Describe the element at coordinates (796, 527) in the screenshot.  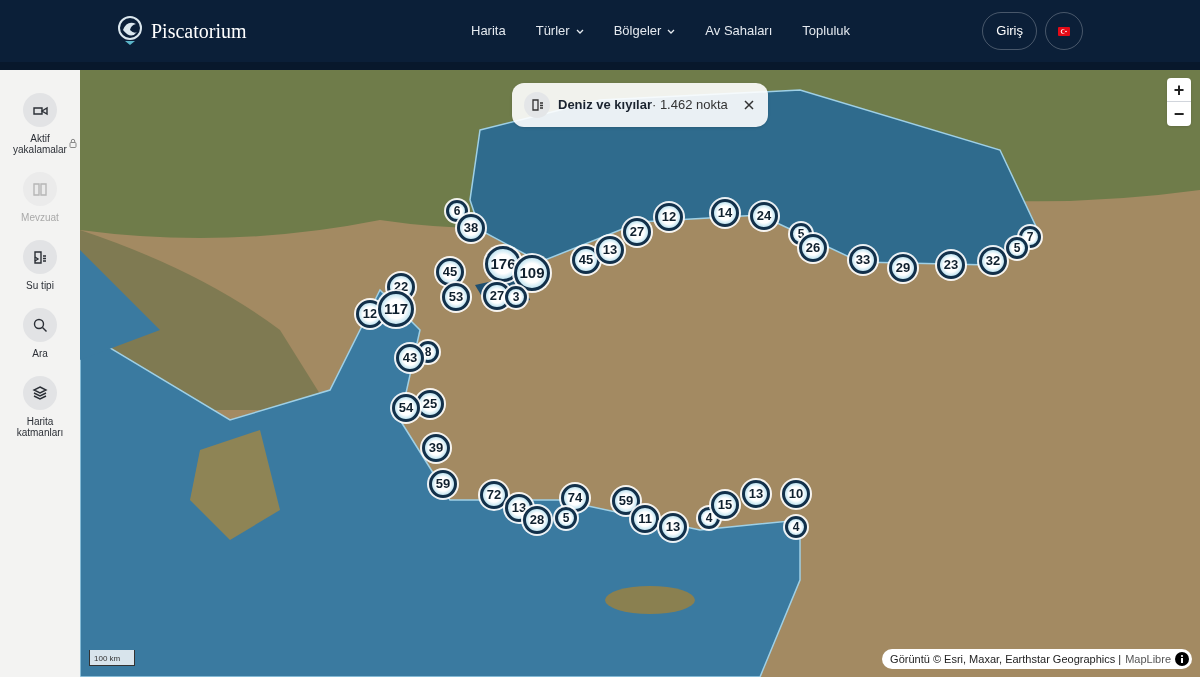
I see `cluster-marker: 4` at that location.